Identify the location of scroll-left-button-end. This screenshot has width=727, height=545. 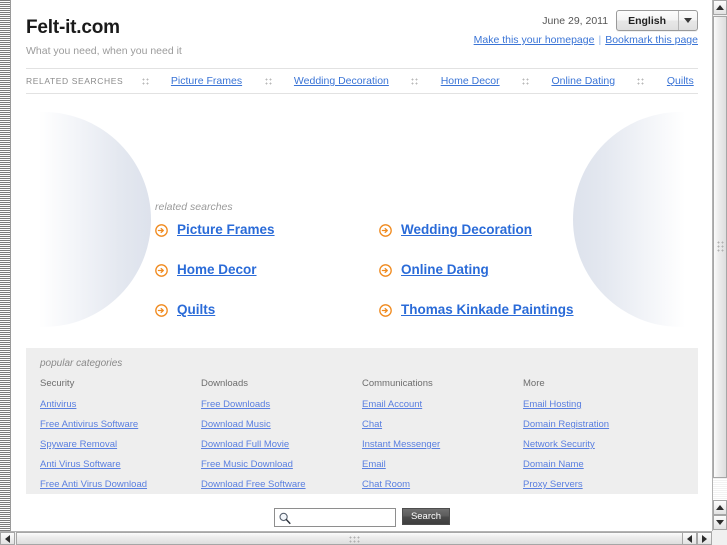
(689, 538).